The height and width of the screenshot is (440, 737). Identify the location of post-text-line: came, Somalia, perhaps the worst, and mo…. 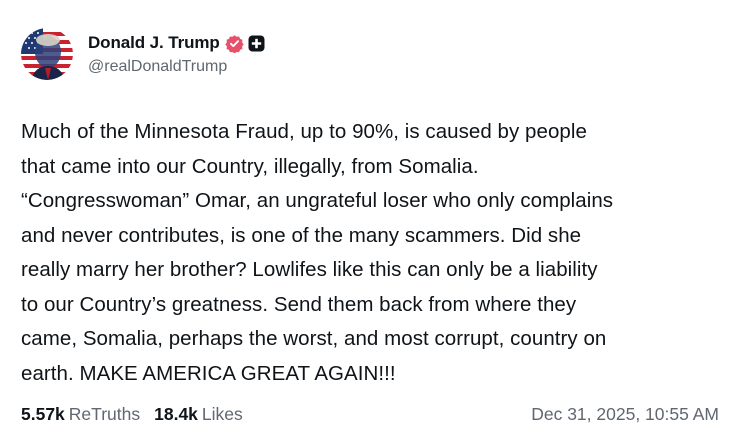
(314, 338).